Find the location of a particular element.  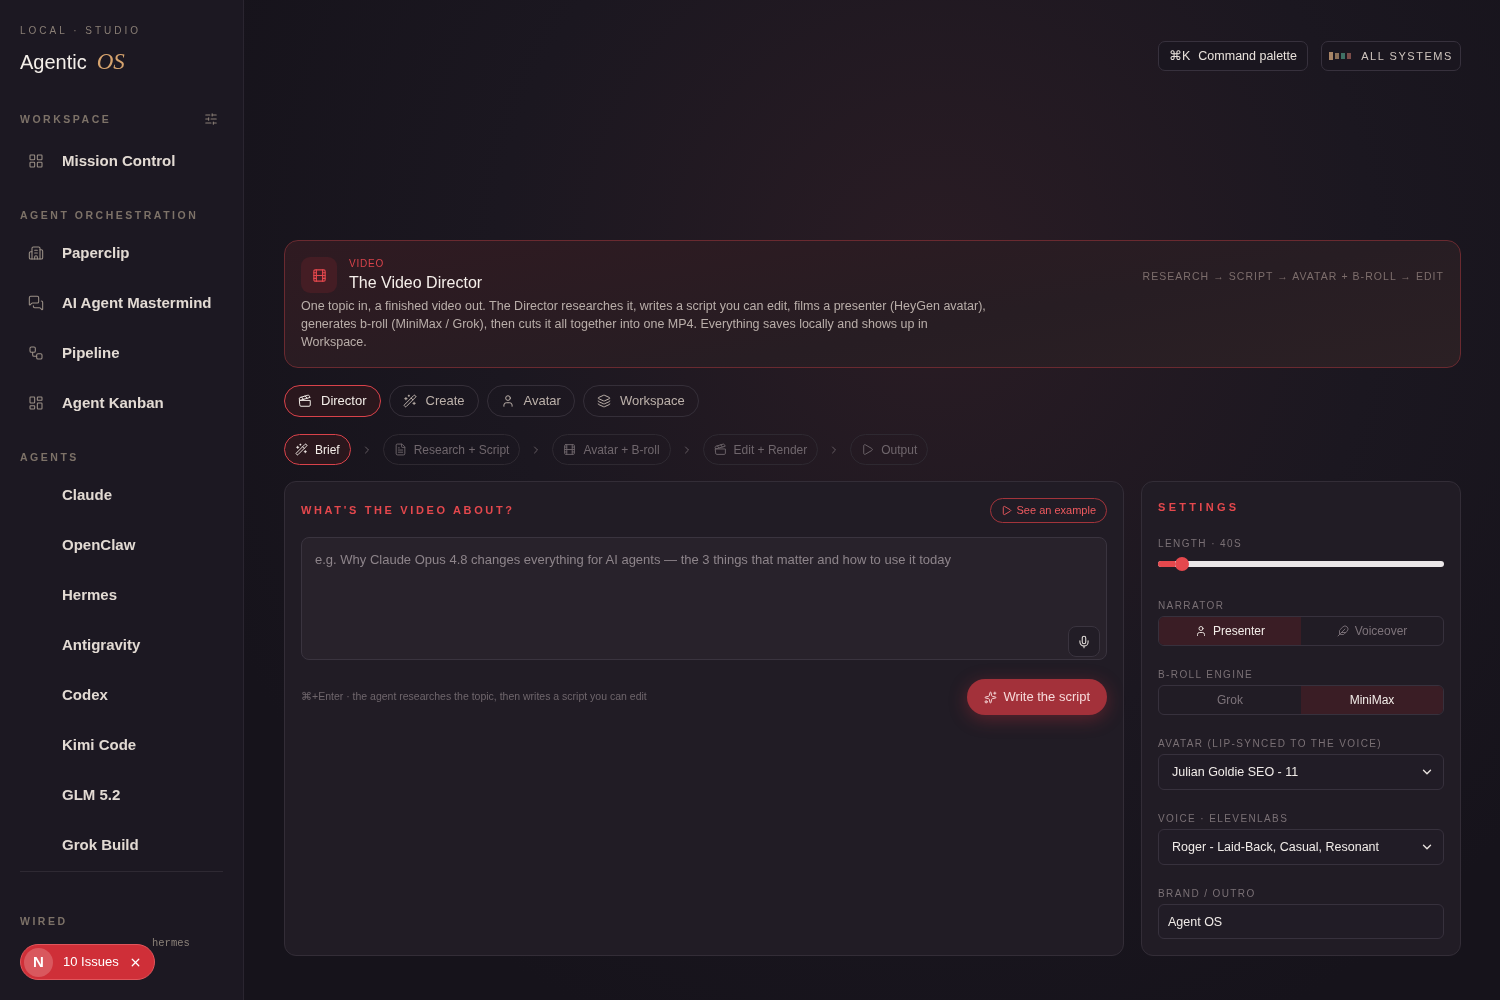

banner-eyebrow: VIDEO is located at coordinates (367, 263).